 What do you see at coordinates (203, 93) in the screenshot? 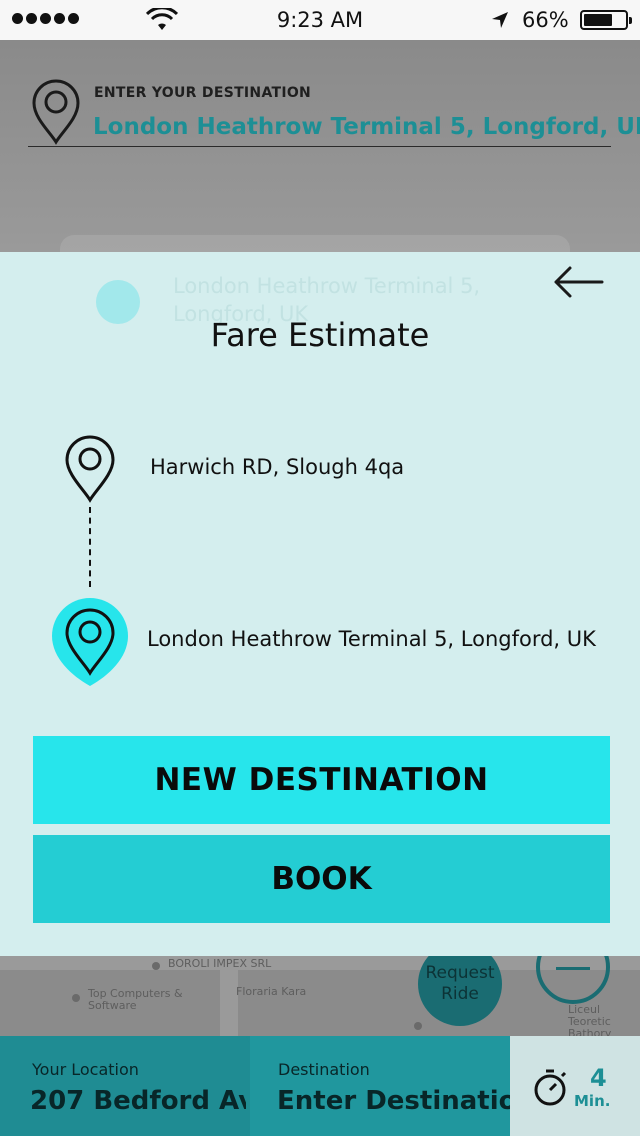
I see `destination-label: ENTER YOUR DESTINATION` at bounding box center [203, 93].